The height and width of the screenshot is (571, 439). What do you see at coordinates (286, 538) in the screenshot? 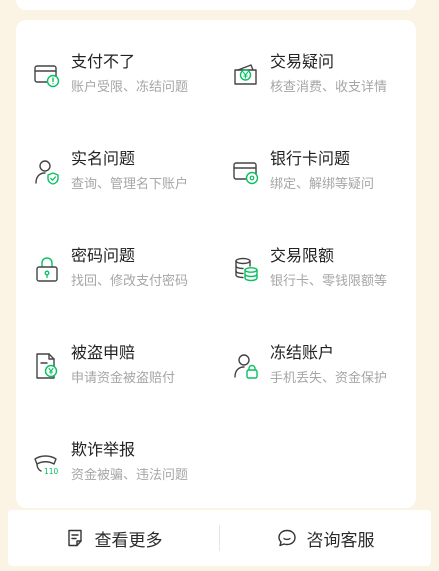
I see `chat-bubble-icon` at bounding box center [286, 538].